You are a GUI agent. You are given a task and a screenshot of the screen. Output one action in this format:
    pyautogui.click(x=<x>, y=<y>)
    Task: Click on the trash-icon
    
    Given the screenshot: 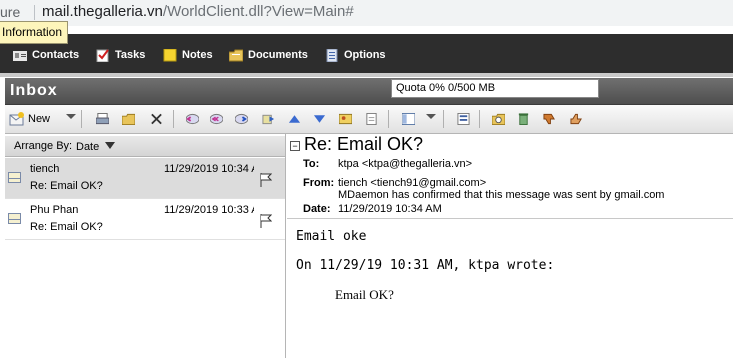 What is the action you would take?
    pyautogui.click(x=523, y=119)
    